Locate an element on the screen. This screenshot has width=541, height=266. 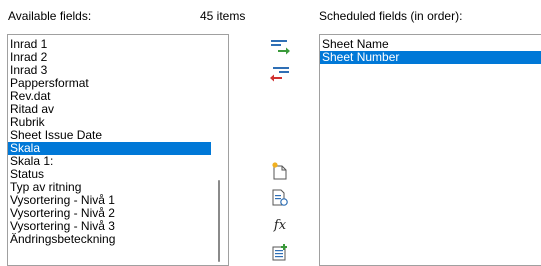
list-item: Inrad 3 is located at coordinates (118, 70).